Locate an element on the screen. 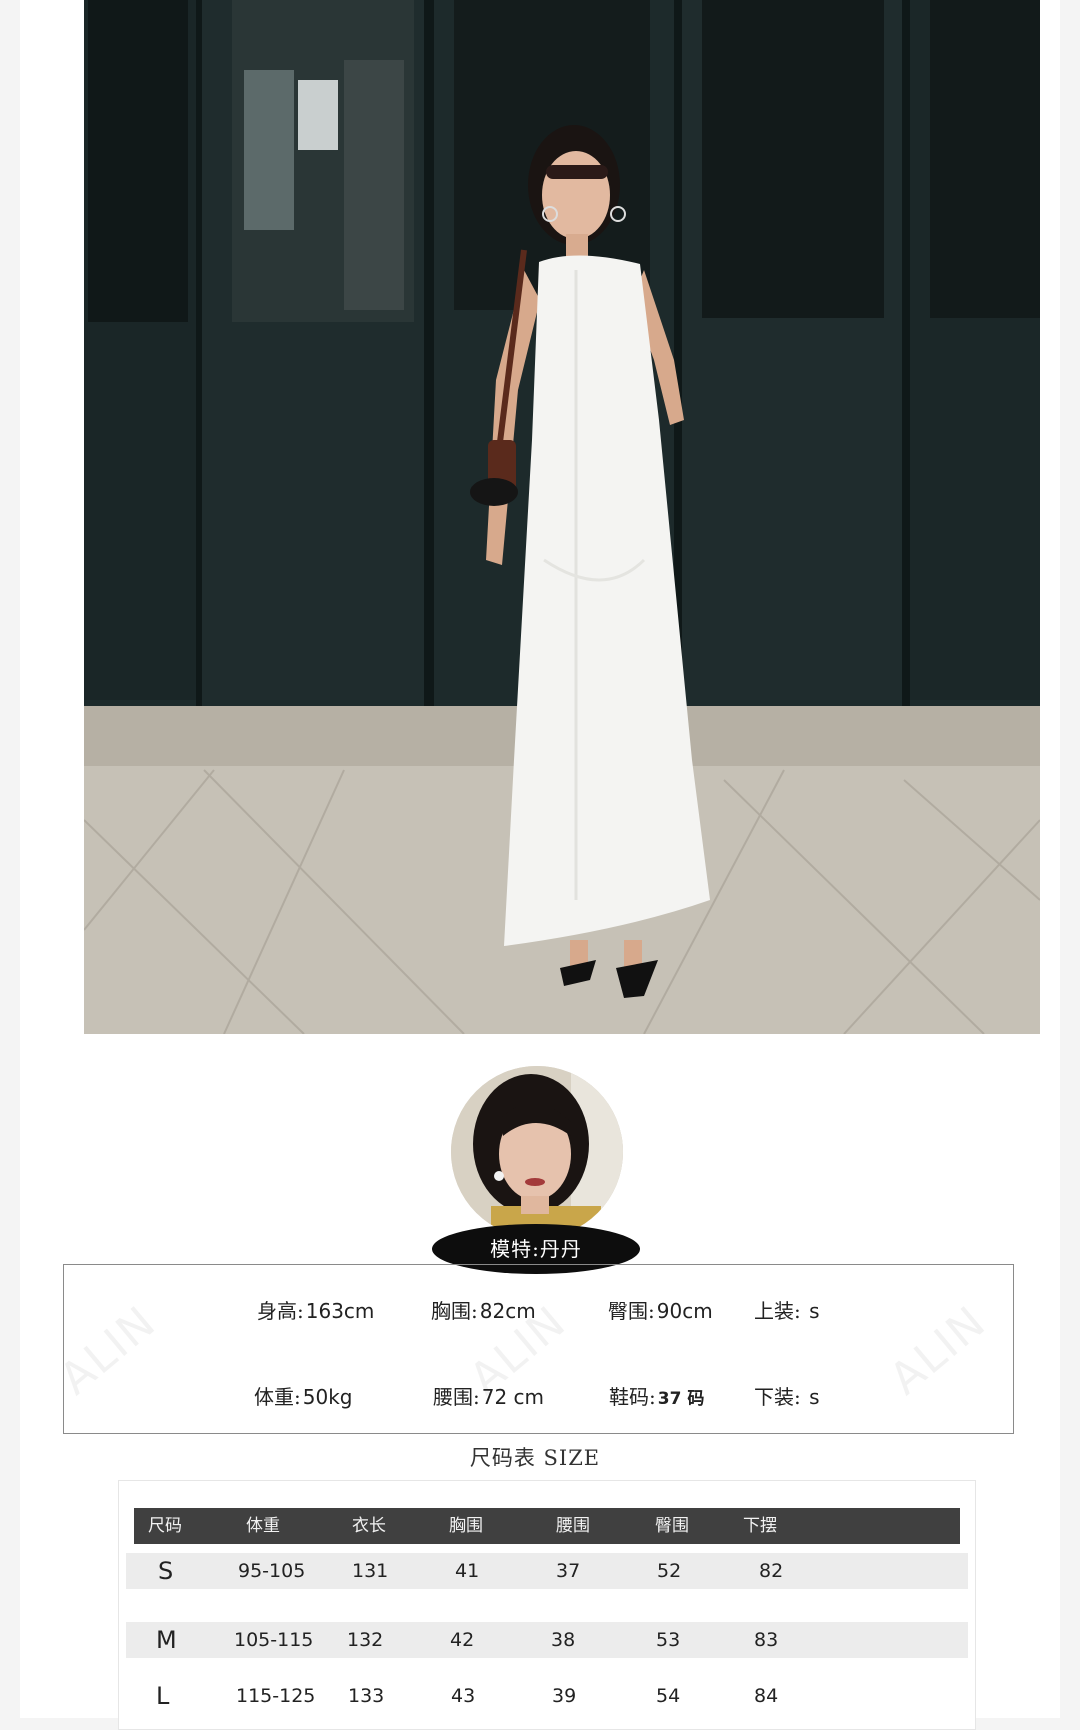  stat-bust: 胸围: 82cm is located at coordinates (483, 1309).